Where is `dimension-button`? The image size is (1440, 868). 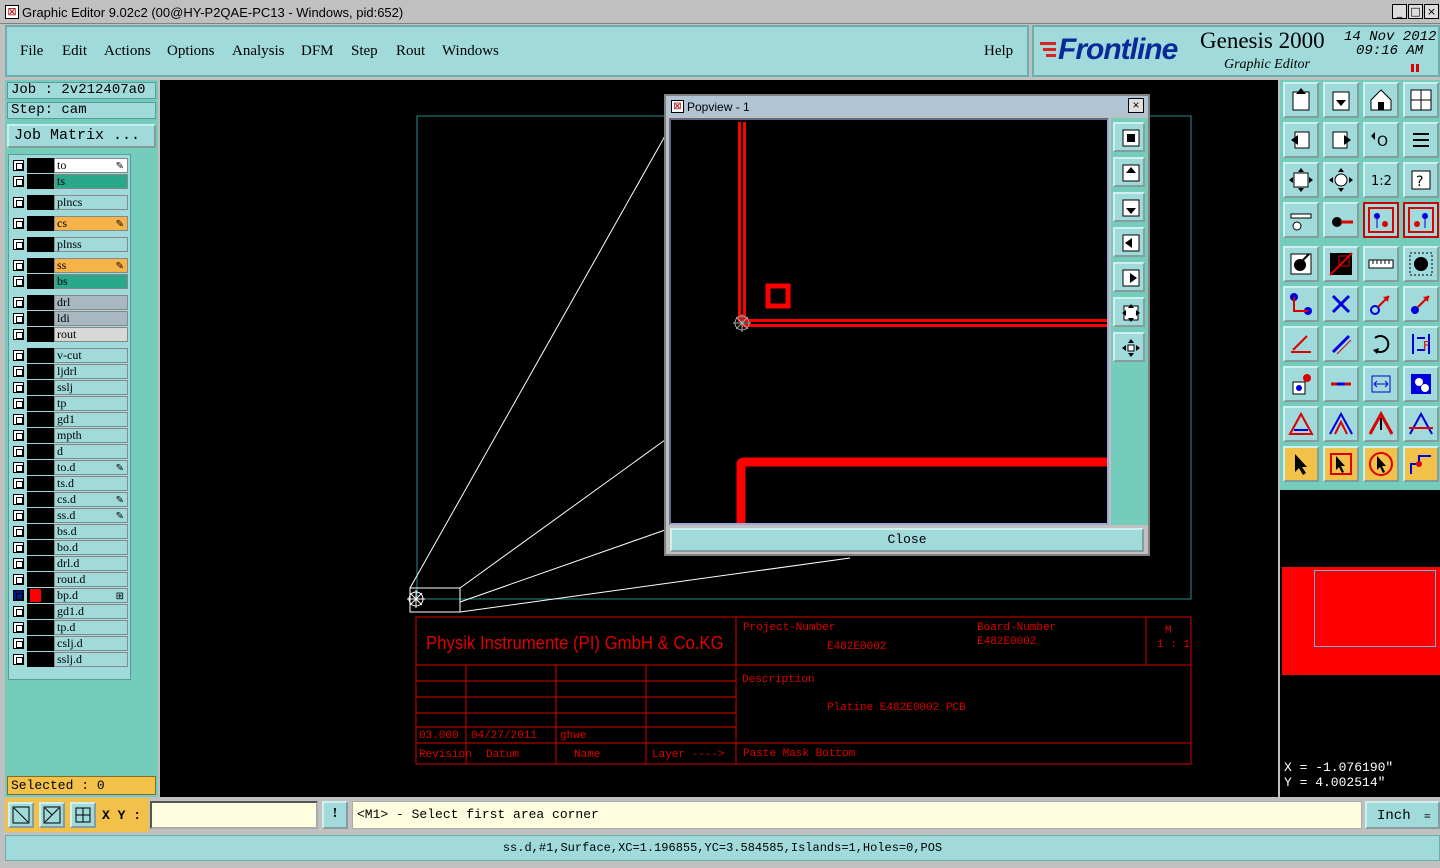
dimension-button is located at coordinates (1381, 384).